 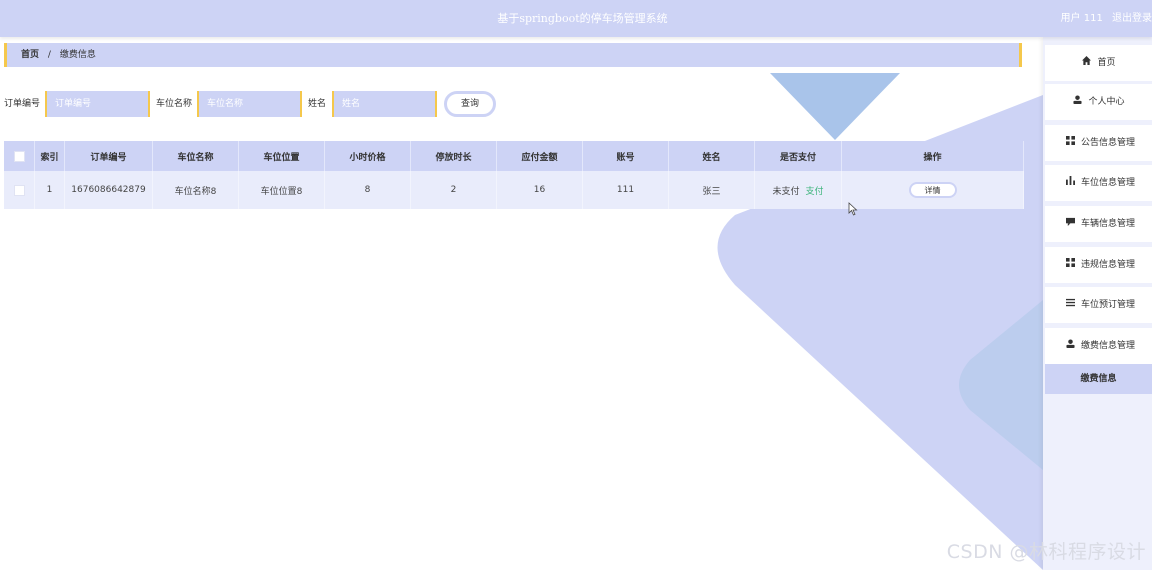 What do you see at coordinates (30, 55) in the screenshot?
I see `breadcrumb-home: 首页` at bounding box center [30, 55].